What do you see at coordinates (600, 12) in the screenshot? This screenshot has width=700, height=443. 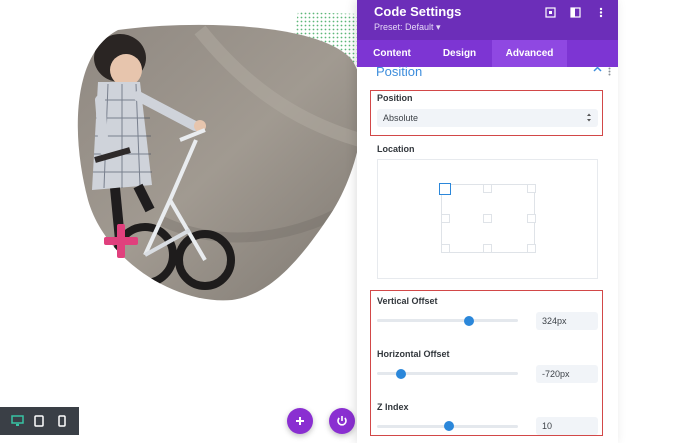 I see `more-vertical-icon` at bounding box center [600, 12].